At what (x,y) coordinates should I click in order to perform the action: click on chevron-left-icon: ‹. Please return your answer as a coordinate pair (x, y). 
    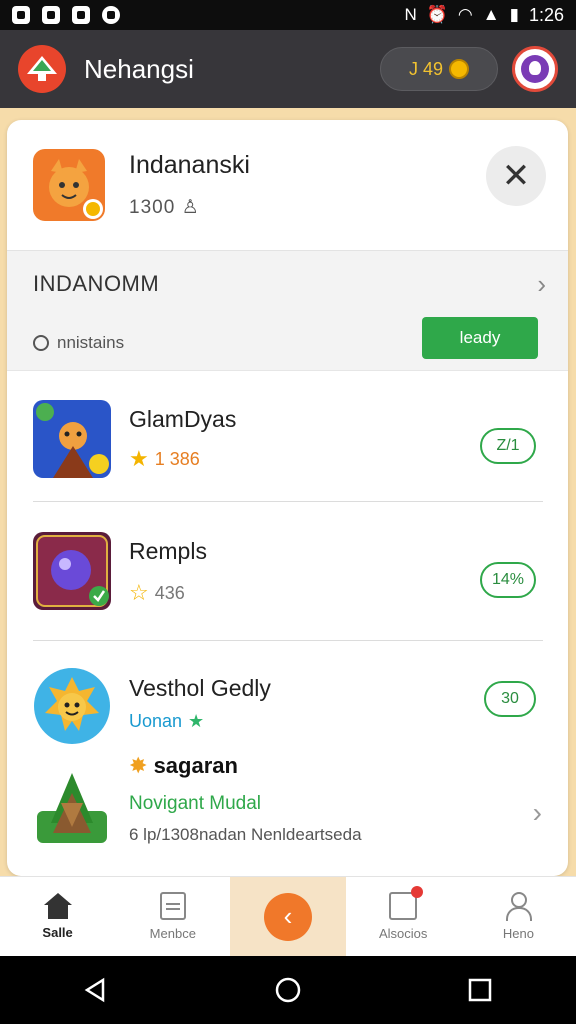
    Looking at the image, I should click on (288, 916).